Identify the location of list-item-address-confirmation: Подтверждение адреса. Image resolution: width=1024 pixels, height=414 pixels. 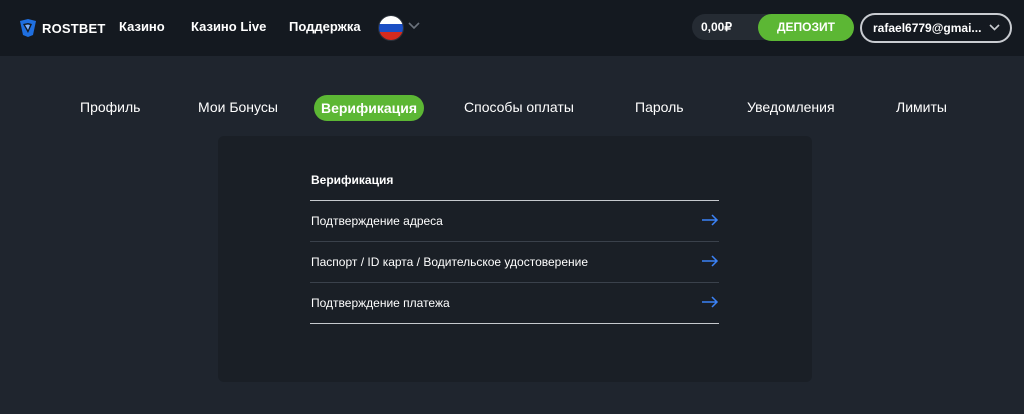
(514, 221).